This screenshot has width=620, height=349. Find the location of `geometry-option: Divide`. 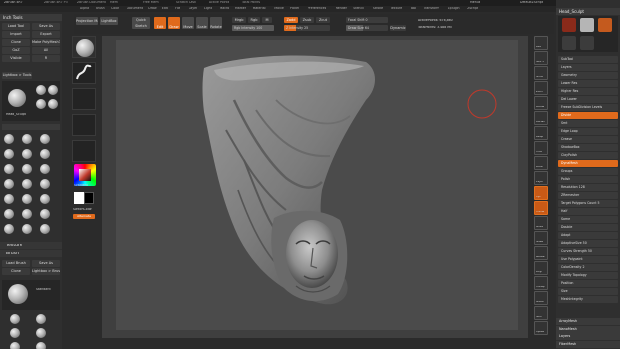

geometry-option: Divide is located at coordinates (588, 115).